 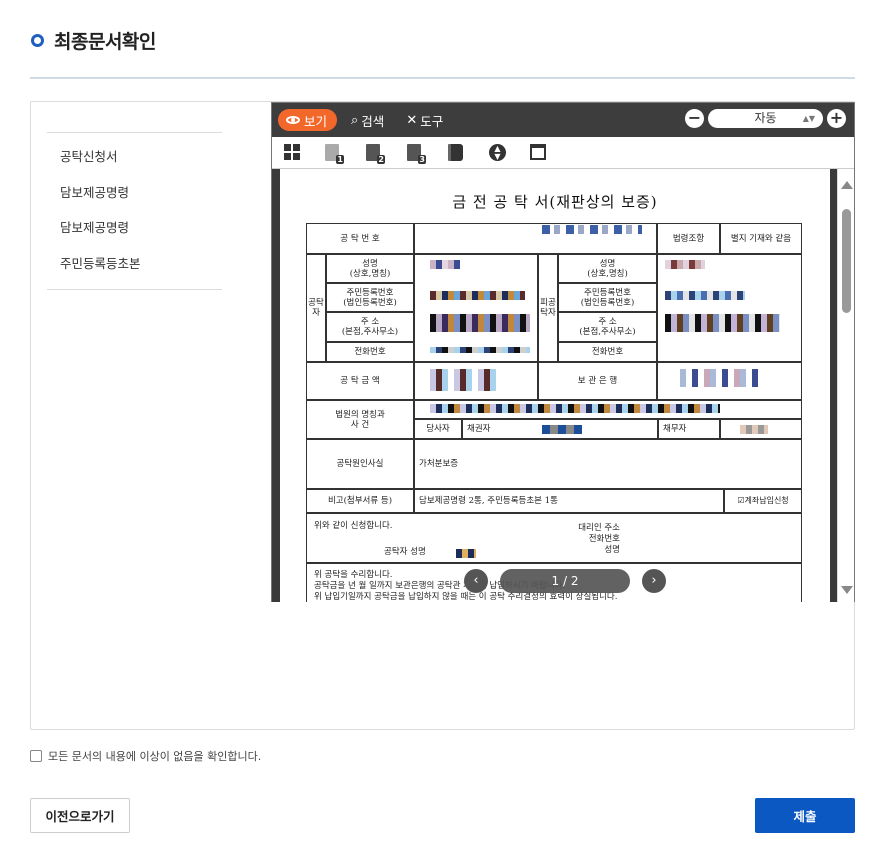 I want to click on view-tab: 보기, so click(x=308, y=120).